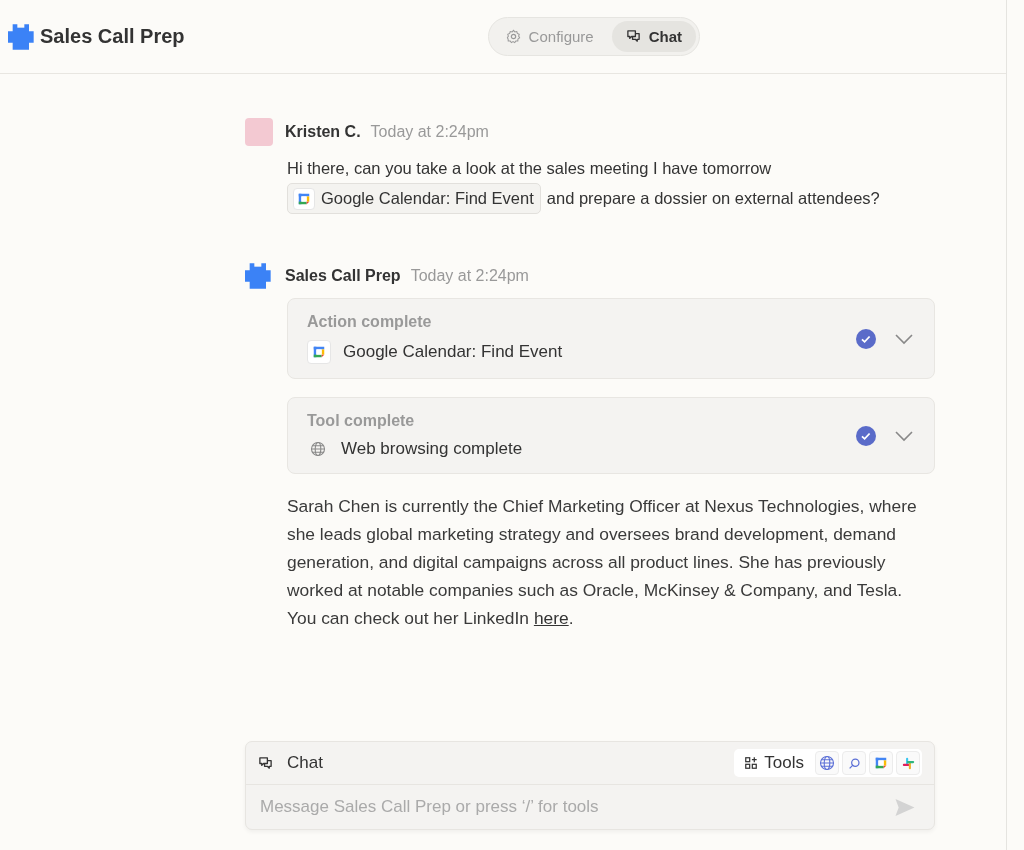 Image resolution: width=1024 pixels, height=850 pixels. Describe the element at coordinates (432, 449) in the screenshot. I see `step-label: Web browsing complete` at that location.